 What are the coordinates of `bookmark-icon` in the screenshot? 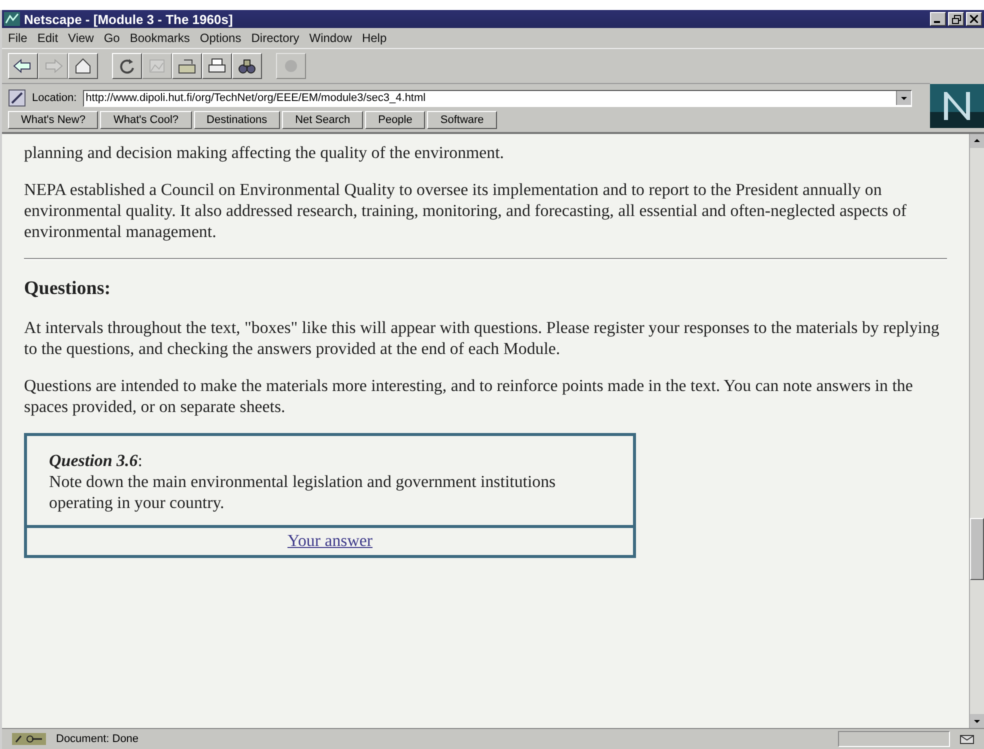 It's located at (17, 98).